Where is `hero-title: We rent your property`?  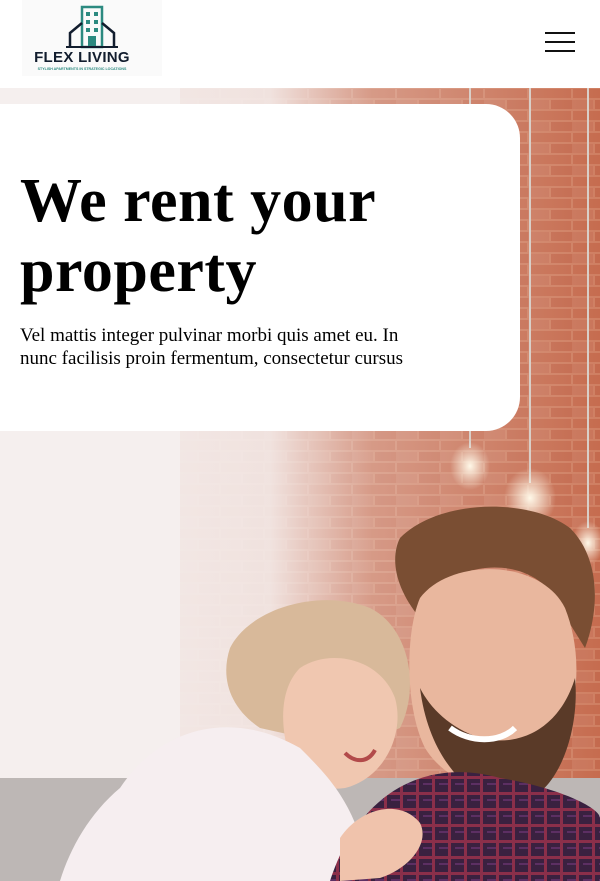 hero-title: We rent your property is located at coordinates (198, 236).